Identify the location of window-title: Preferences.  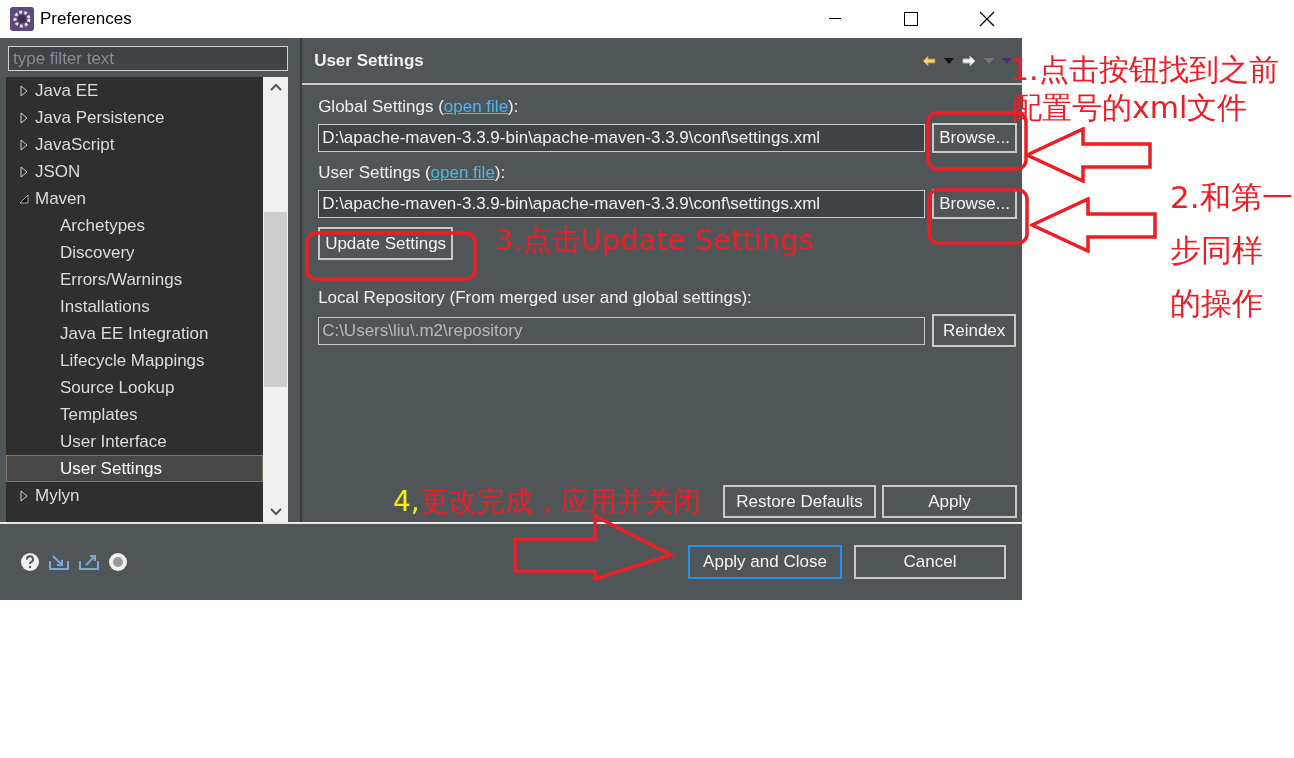
(86, 19).